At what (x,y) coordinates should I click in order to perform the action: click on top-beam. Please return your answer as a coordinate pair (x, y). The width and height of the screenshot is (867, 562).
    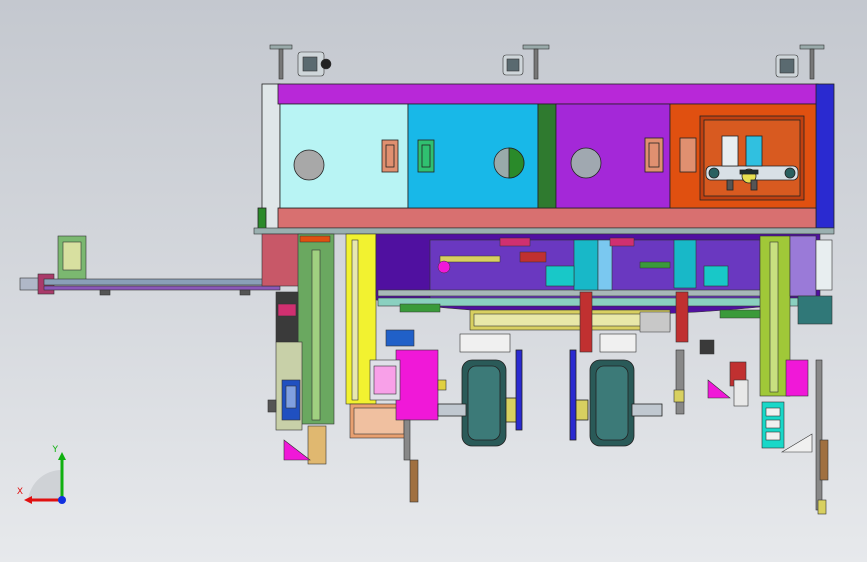
    Looking at the image, I should click on (548, 94).